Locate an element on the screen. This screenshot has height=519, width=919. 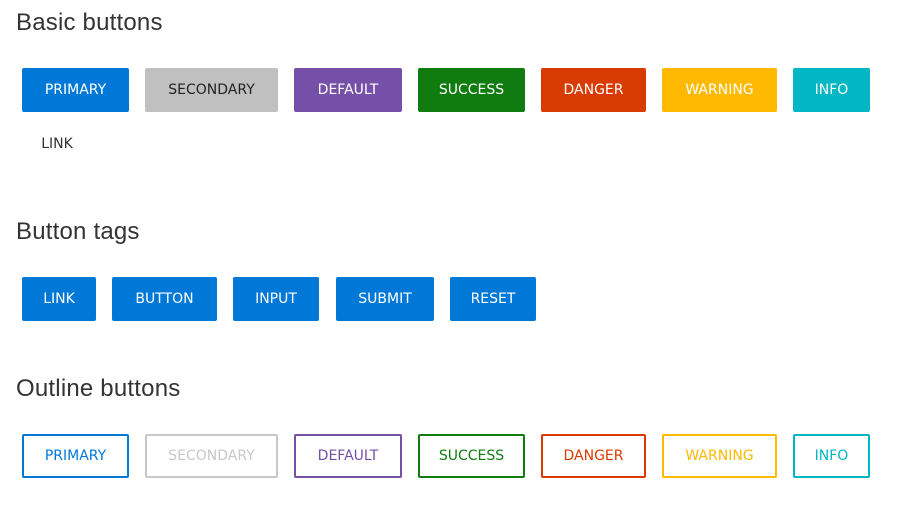
outline-info-button: INFO is located at coordinates (831, 456).